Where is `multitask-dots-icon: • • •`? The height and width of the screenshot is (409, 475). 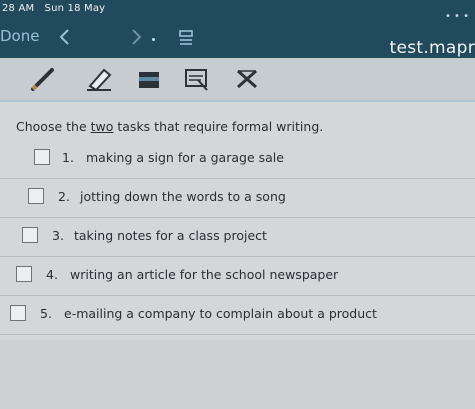
multitask-dots-icon: • • • is located at coordinates (457, 16).